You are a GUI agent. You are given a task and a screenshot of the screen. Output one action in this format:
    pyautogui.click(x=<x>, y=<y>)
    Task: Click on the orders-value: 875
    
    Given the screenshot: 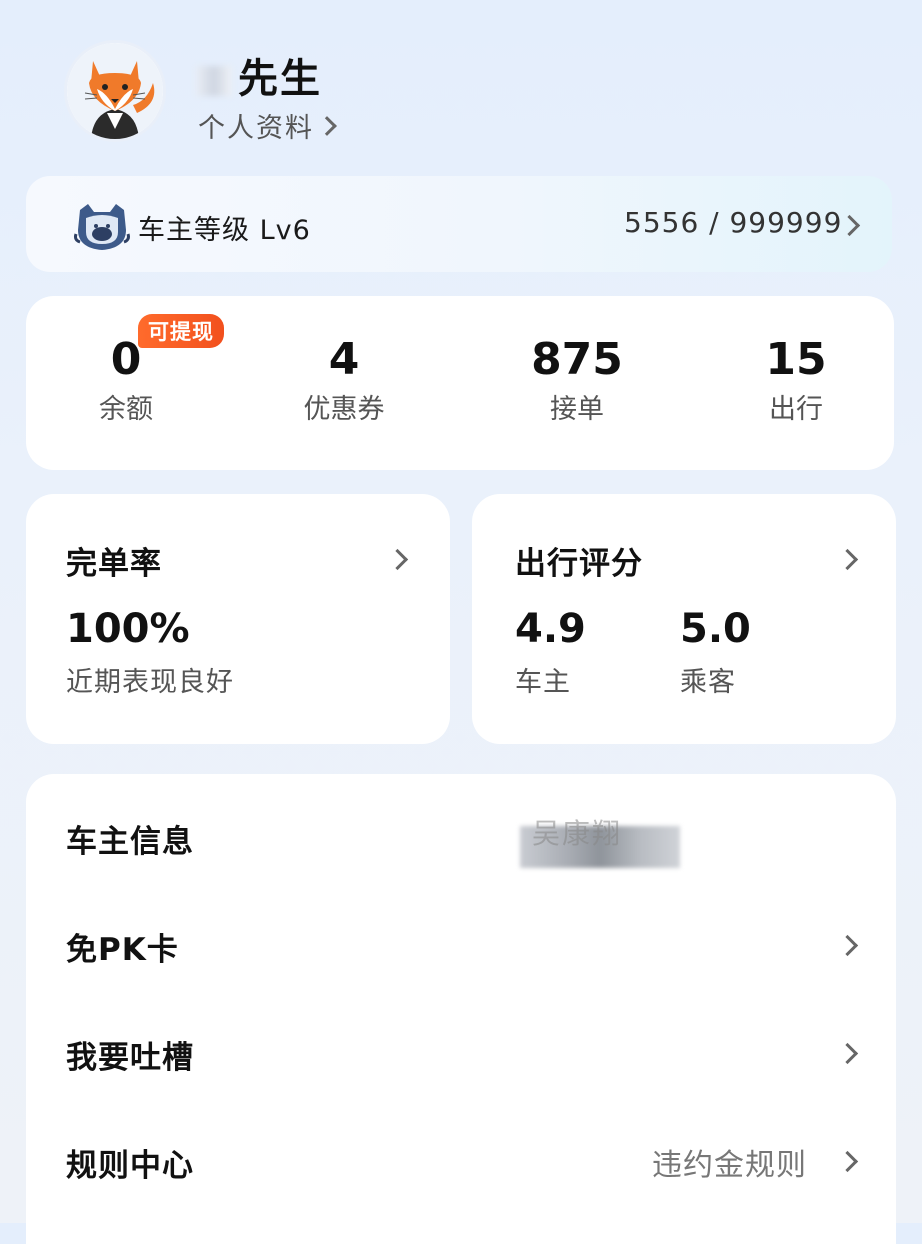 What is the action you would take?
    pyautogui.click(x=577, y=359)
    